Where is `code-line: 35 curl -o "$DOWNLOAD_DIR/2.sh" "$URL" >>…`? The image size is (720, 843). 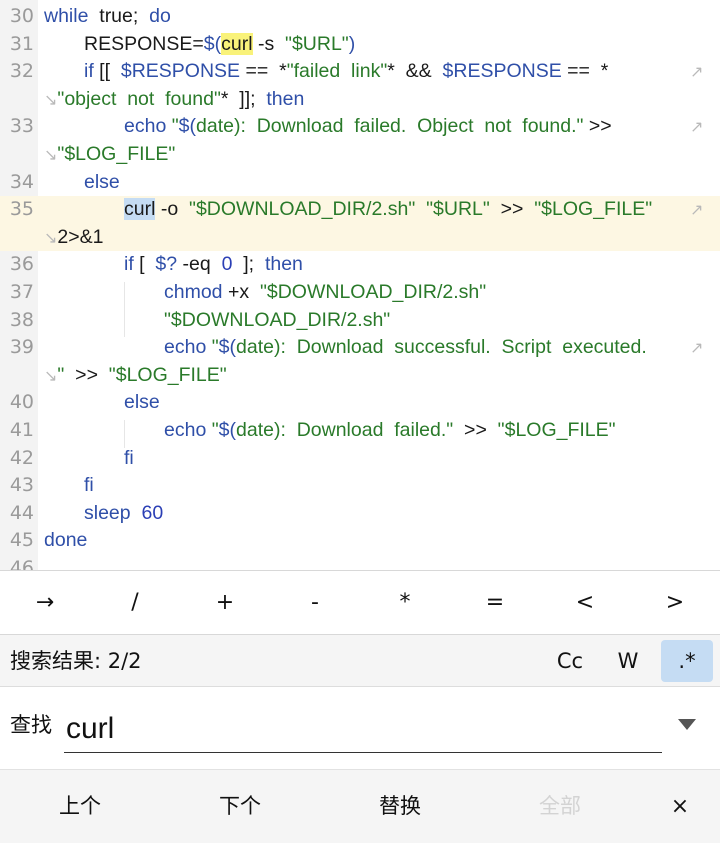
code-line: 35 curl -o "$DOWNLOAD_DIR/2.sh" "$URL" >>… is located at coordinates (360, 210).